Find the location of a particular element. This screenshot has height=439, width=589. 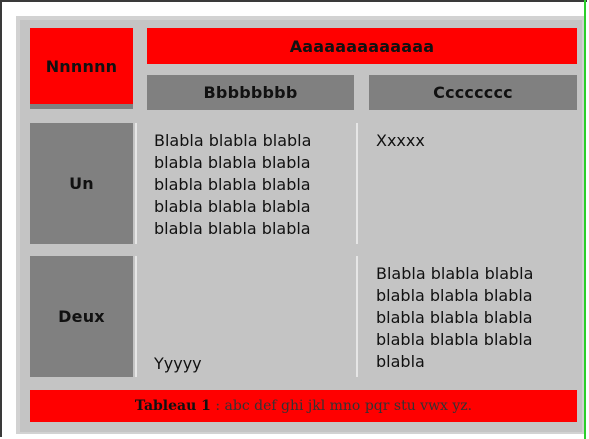

caption-label: Tableau 1 is located at coordinates (172, 406).